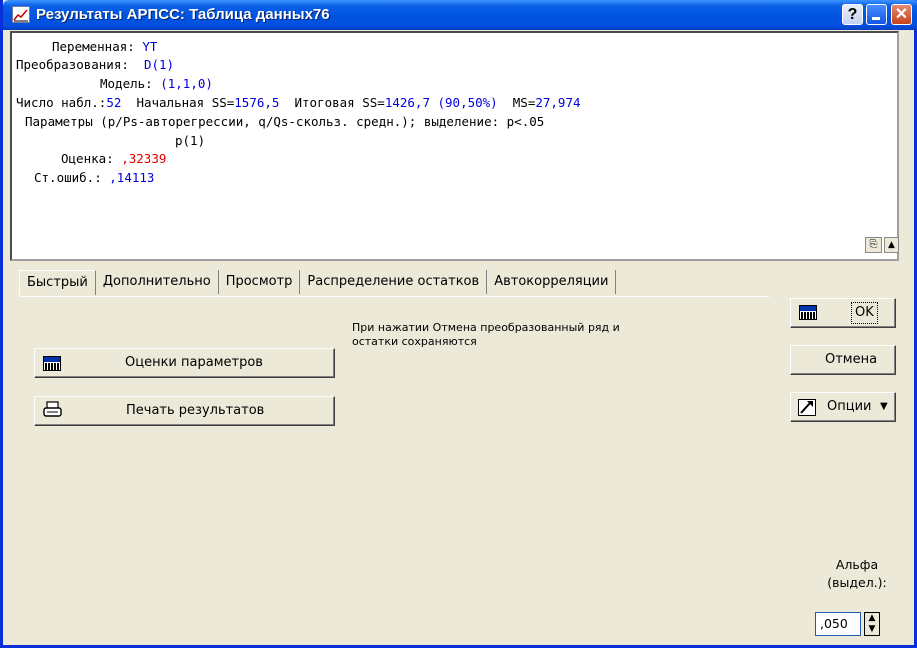 The height and width of the screenshot is (648, 917). Describe the element at coordinates (872, 629) in the screenshot. I see `spin-down-icon: ▼` at that location.